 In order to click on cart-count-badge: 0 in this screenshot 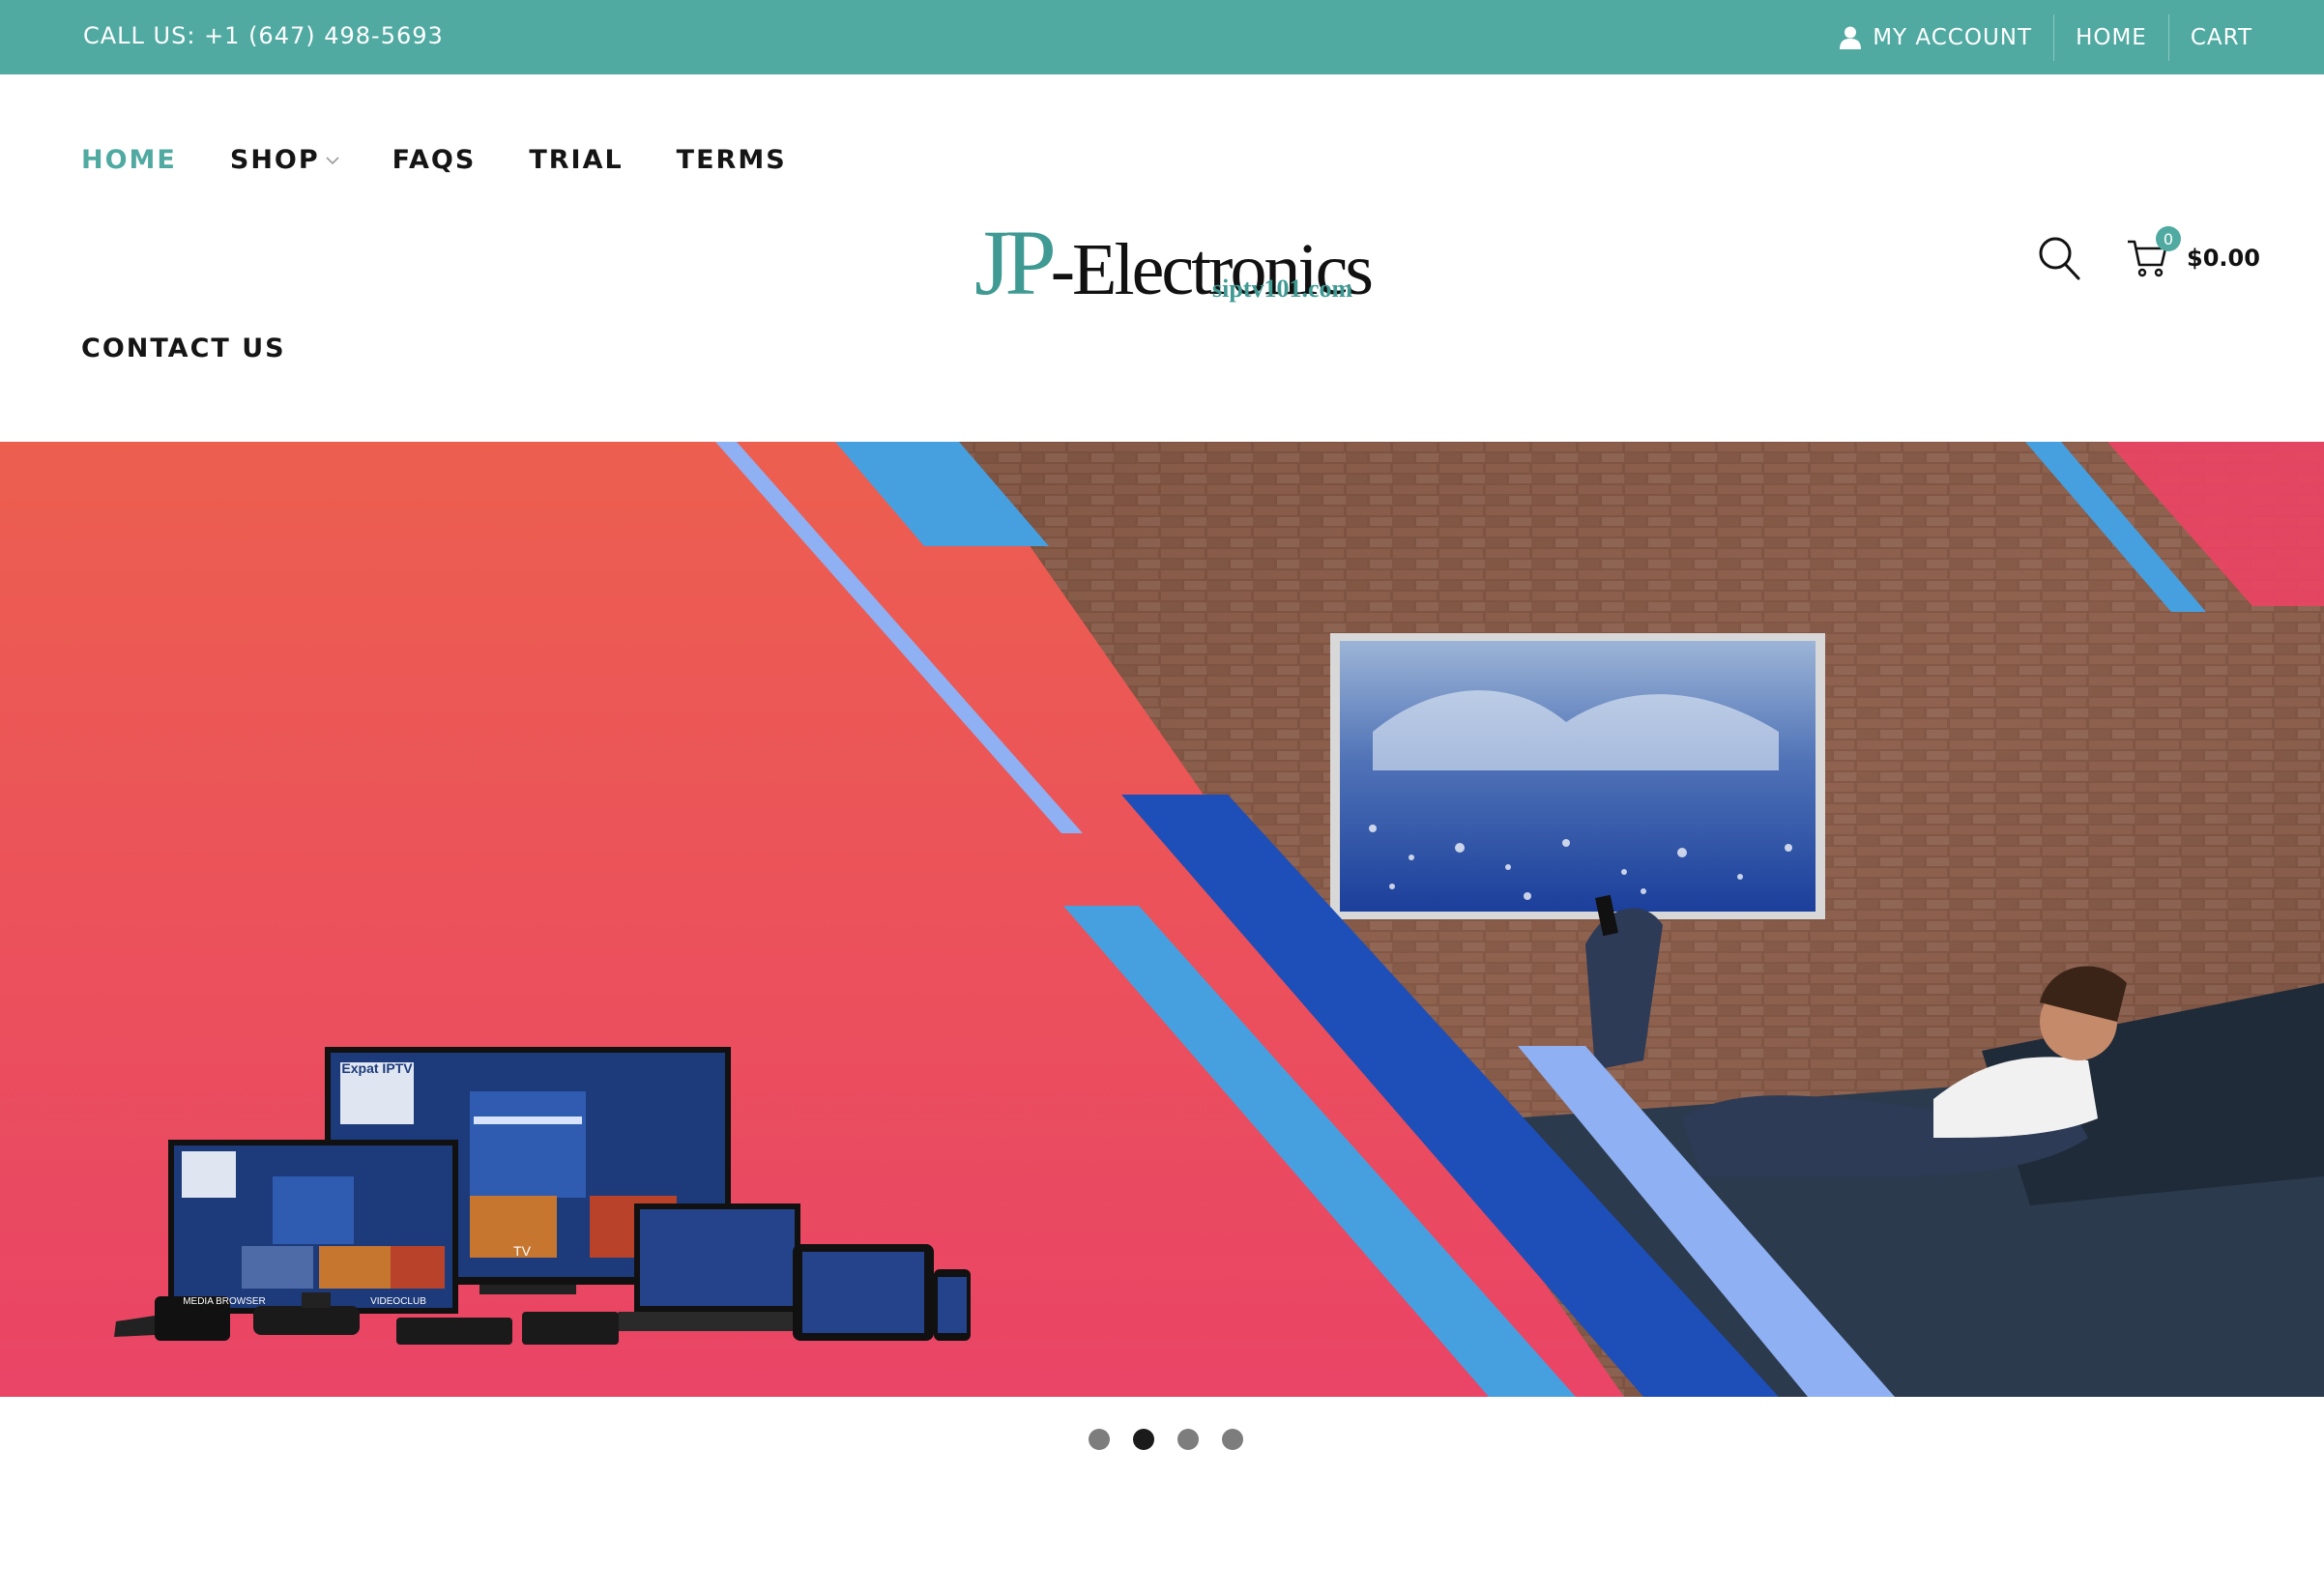, I will do `click(2168, 239)`.